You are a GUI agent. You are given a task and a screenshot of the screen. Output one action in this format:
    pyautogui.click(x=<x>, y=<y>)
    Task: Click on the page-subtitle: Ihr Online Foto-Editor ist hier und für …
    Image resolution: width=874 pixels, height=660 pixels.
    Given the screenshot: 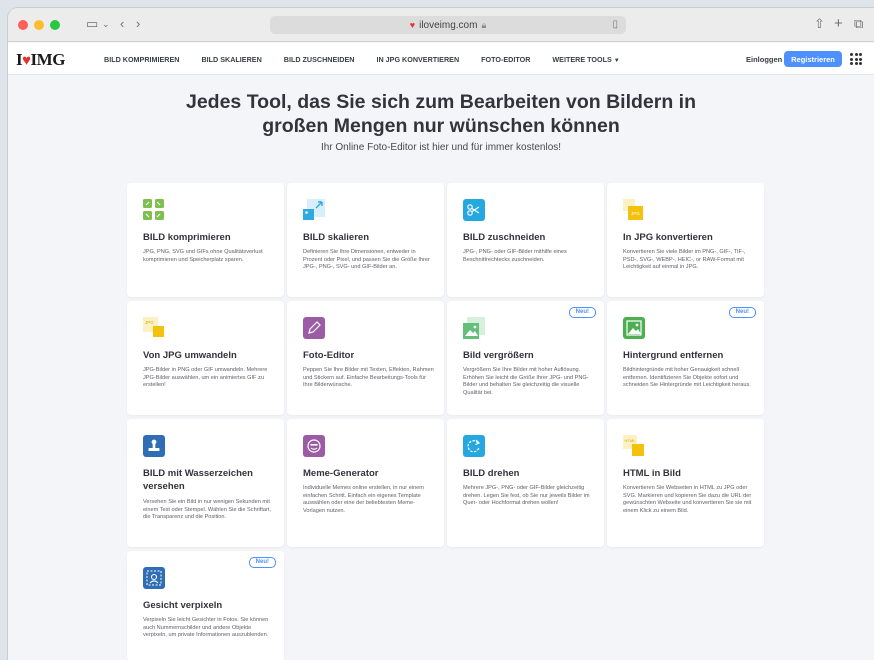 What is the action you would take?
    pyautogui.click(x=441, y=147)
    